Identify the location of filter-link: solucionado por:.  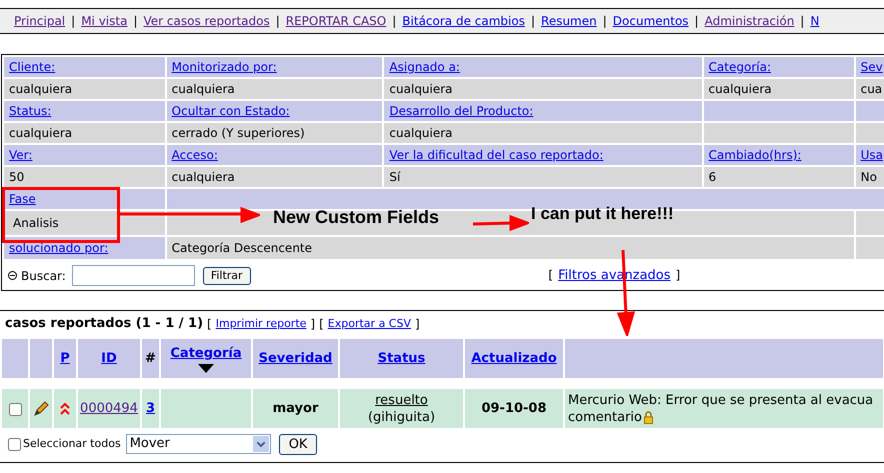
(58, 248).